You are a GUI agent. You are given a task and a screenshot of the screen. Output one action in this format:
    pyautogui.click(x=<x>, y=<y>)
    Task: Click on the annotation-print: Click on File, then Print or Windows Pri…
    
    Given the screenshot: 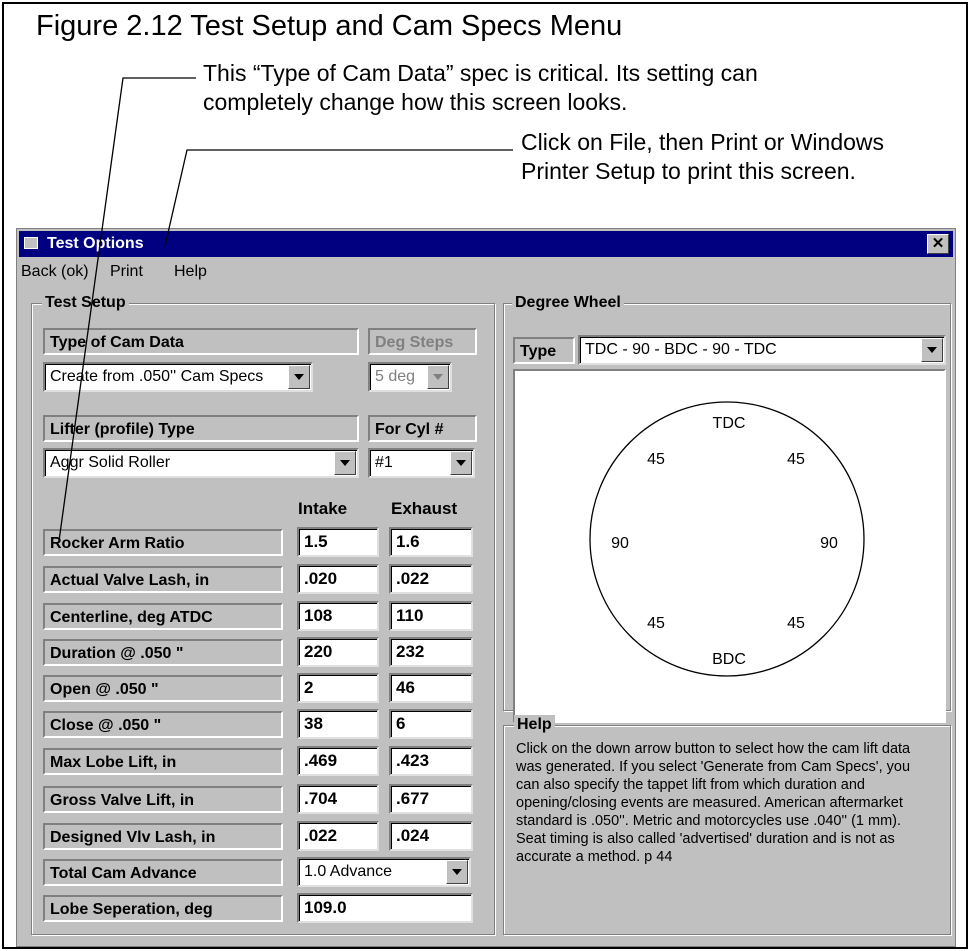 What is the action you would take?
    pyautogui.click(x=703, y=156)
    